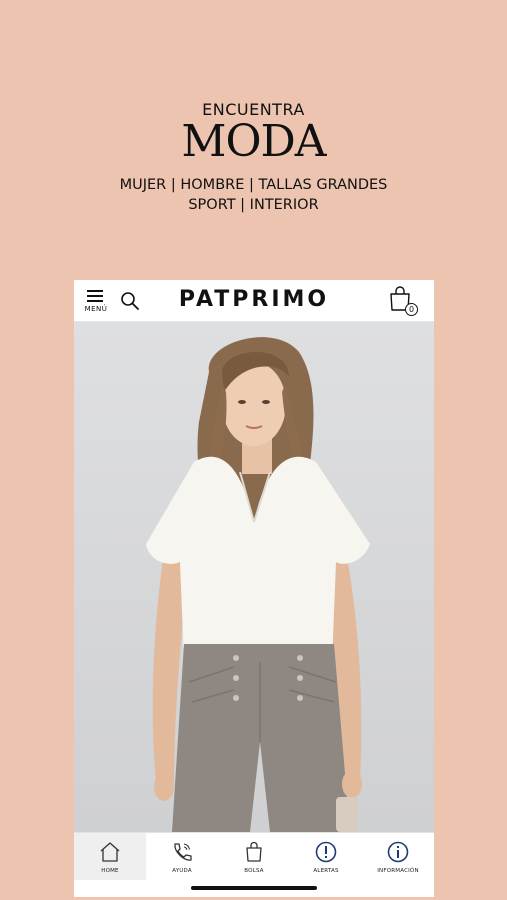 This screenshot has width=507, height=900. I want to click on tab-ayuda: AYUDA, so click(182, 856).